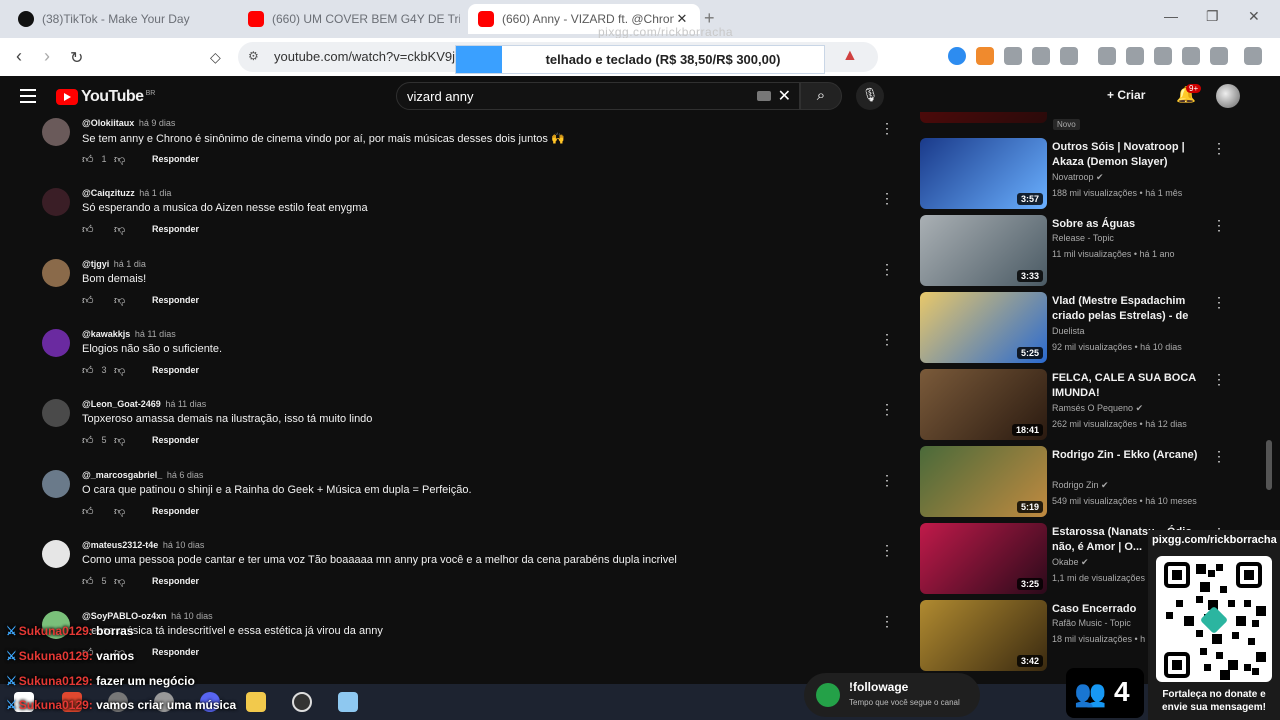 This screenshot has height=720, width=1280. I want to click on channel-name: Duelista, so click(1068, 331).